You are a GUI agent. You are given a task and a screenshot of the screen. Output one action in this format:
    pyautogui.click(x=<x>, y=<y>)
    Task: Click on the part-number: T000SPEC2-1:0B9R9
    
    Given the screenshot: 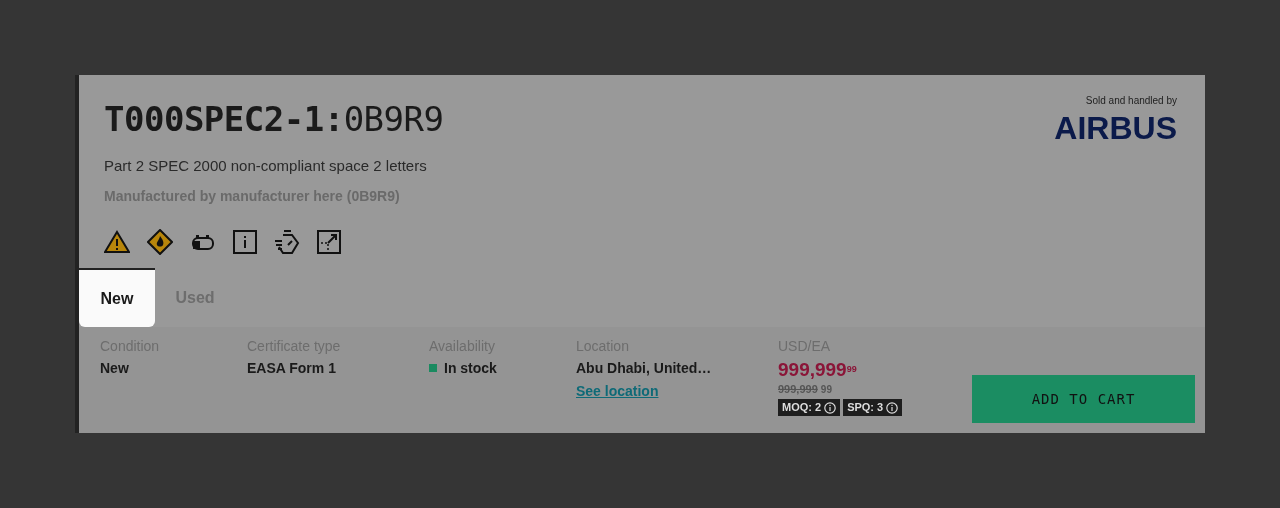 What is the action you would take?
    pyautogui.click(x=274, y=119)
    